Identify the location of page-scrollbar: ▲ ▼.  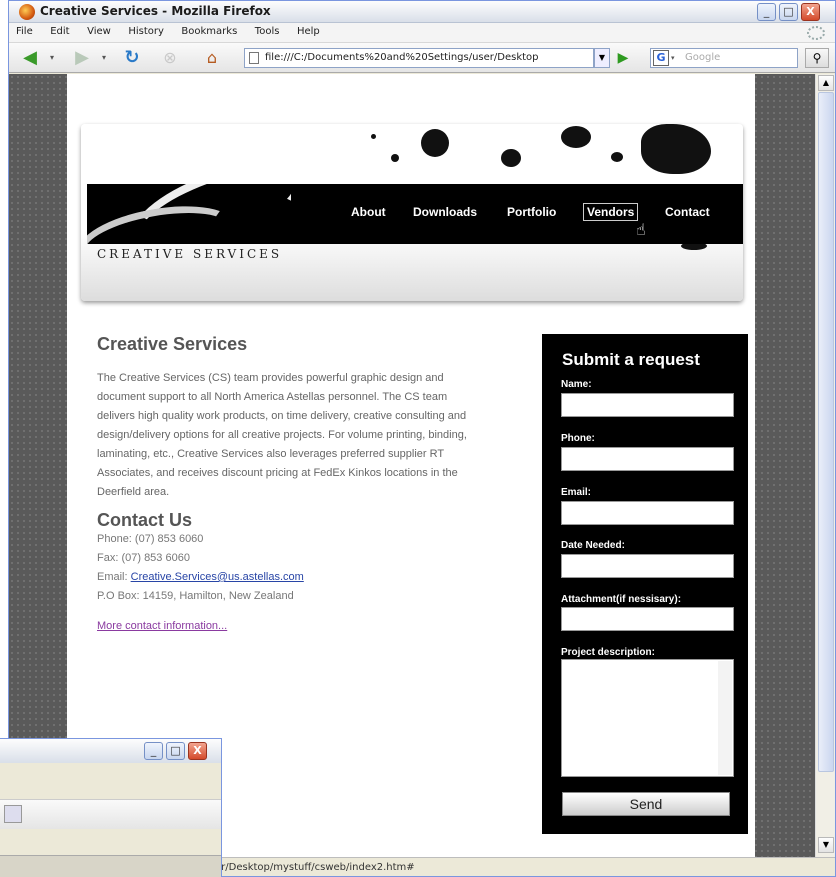
(825, 465).